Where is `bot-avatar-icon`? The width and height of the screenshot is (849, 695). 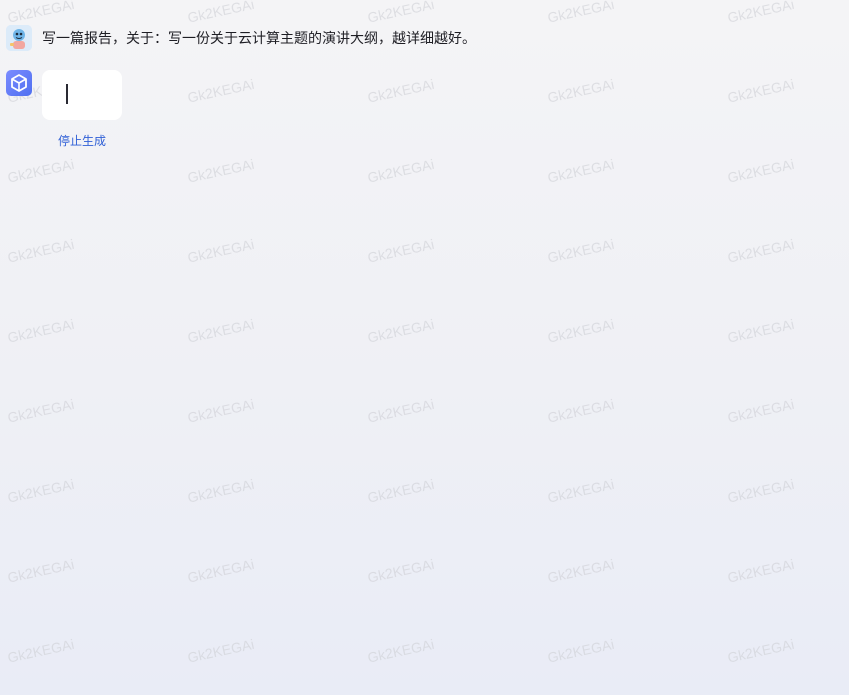
bot-avatar-icon is located at coordinates (19, 83).